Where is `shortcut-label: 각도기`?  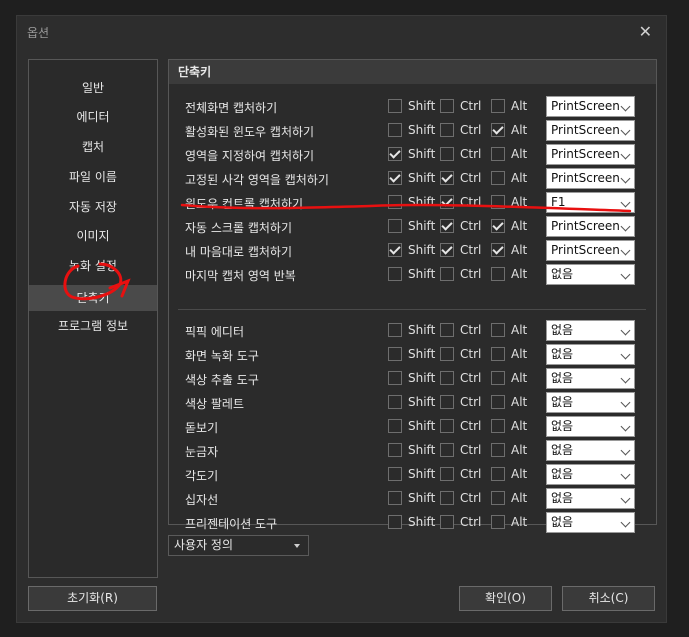 shortcut-label: 각도기 is located at coordinates (202, 476).